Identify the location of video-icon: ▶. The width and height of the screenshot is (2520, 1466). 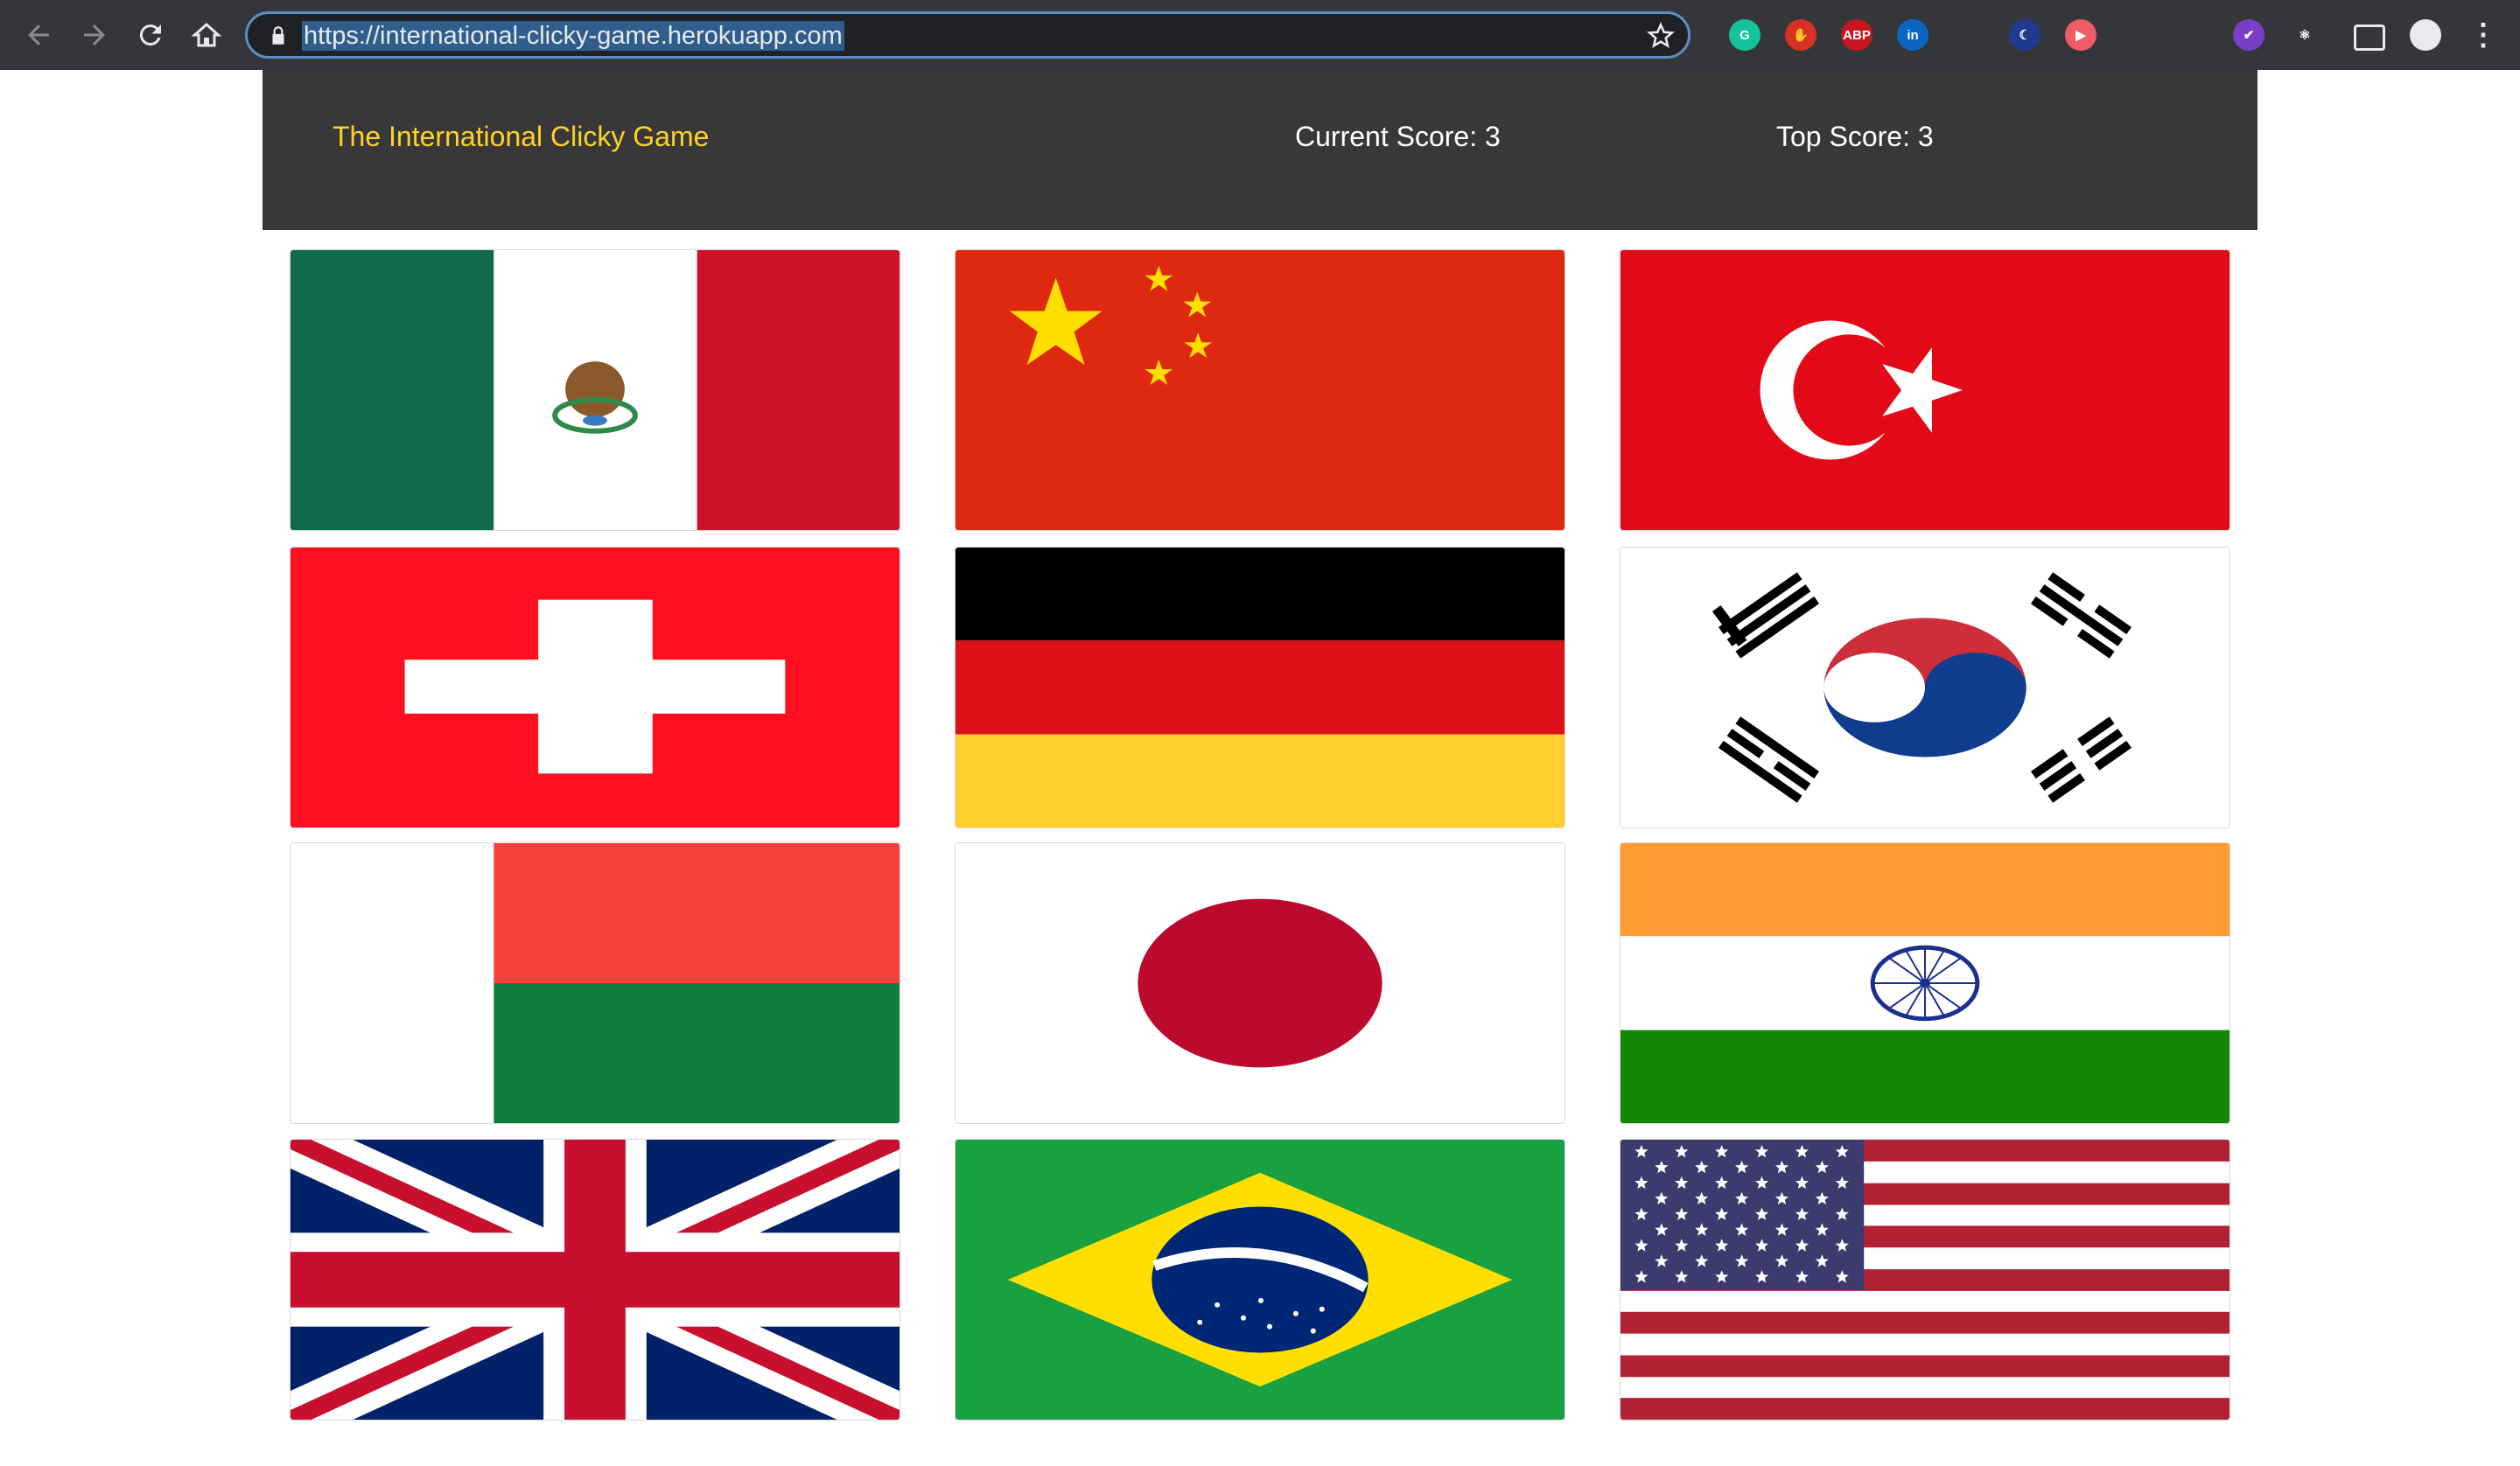
(2080, 35).